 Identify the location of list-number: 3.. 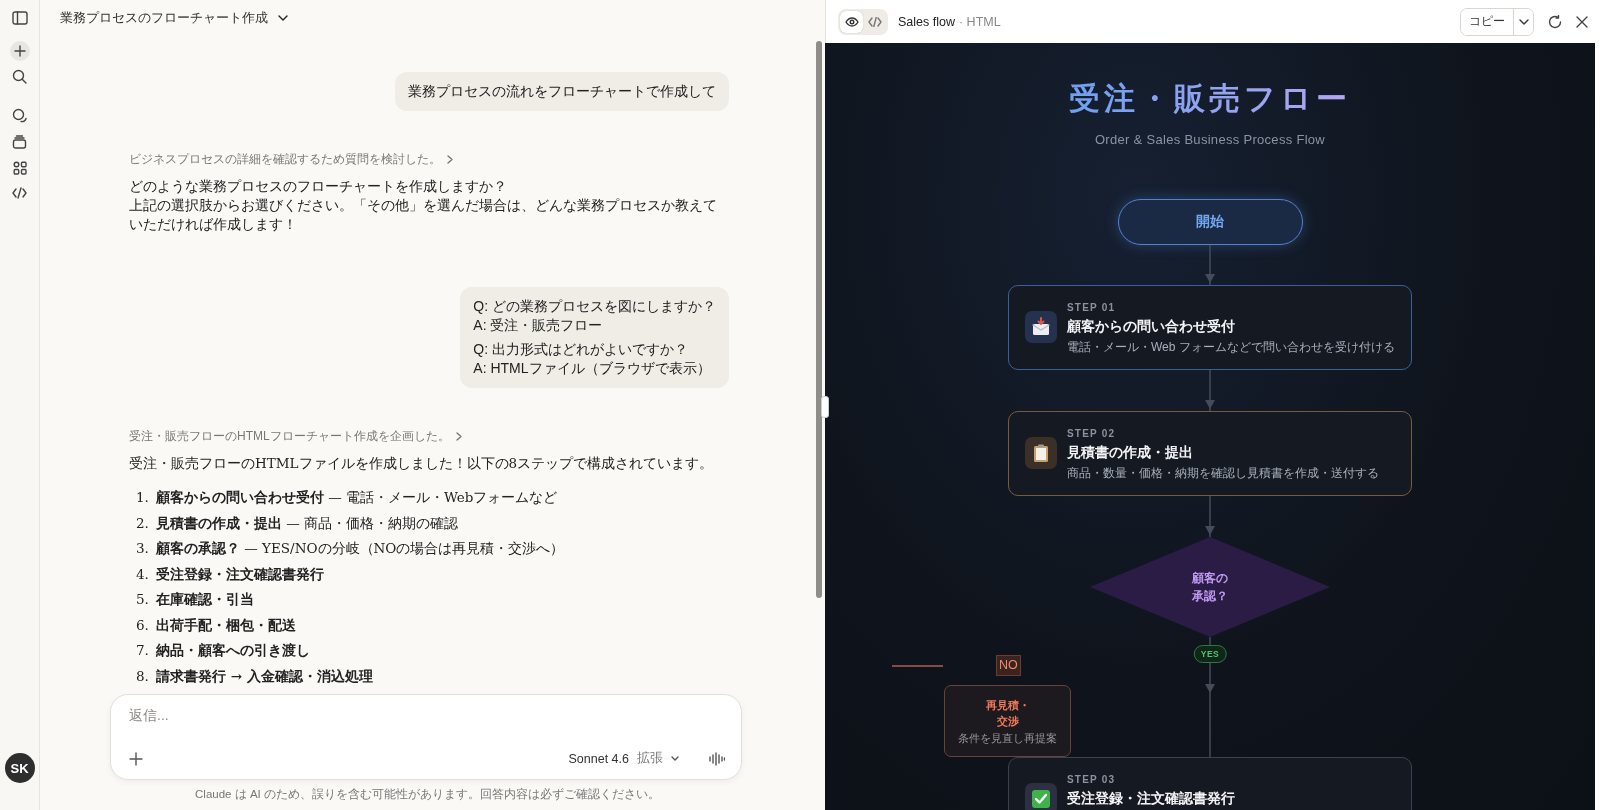
(142, 548).